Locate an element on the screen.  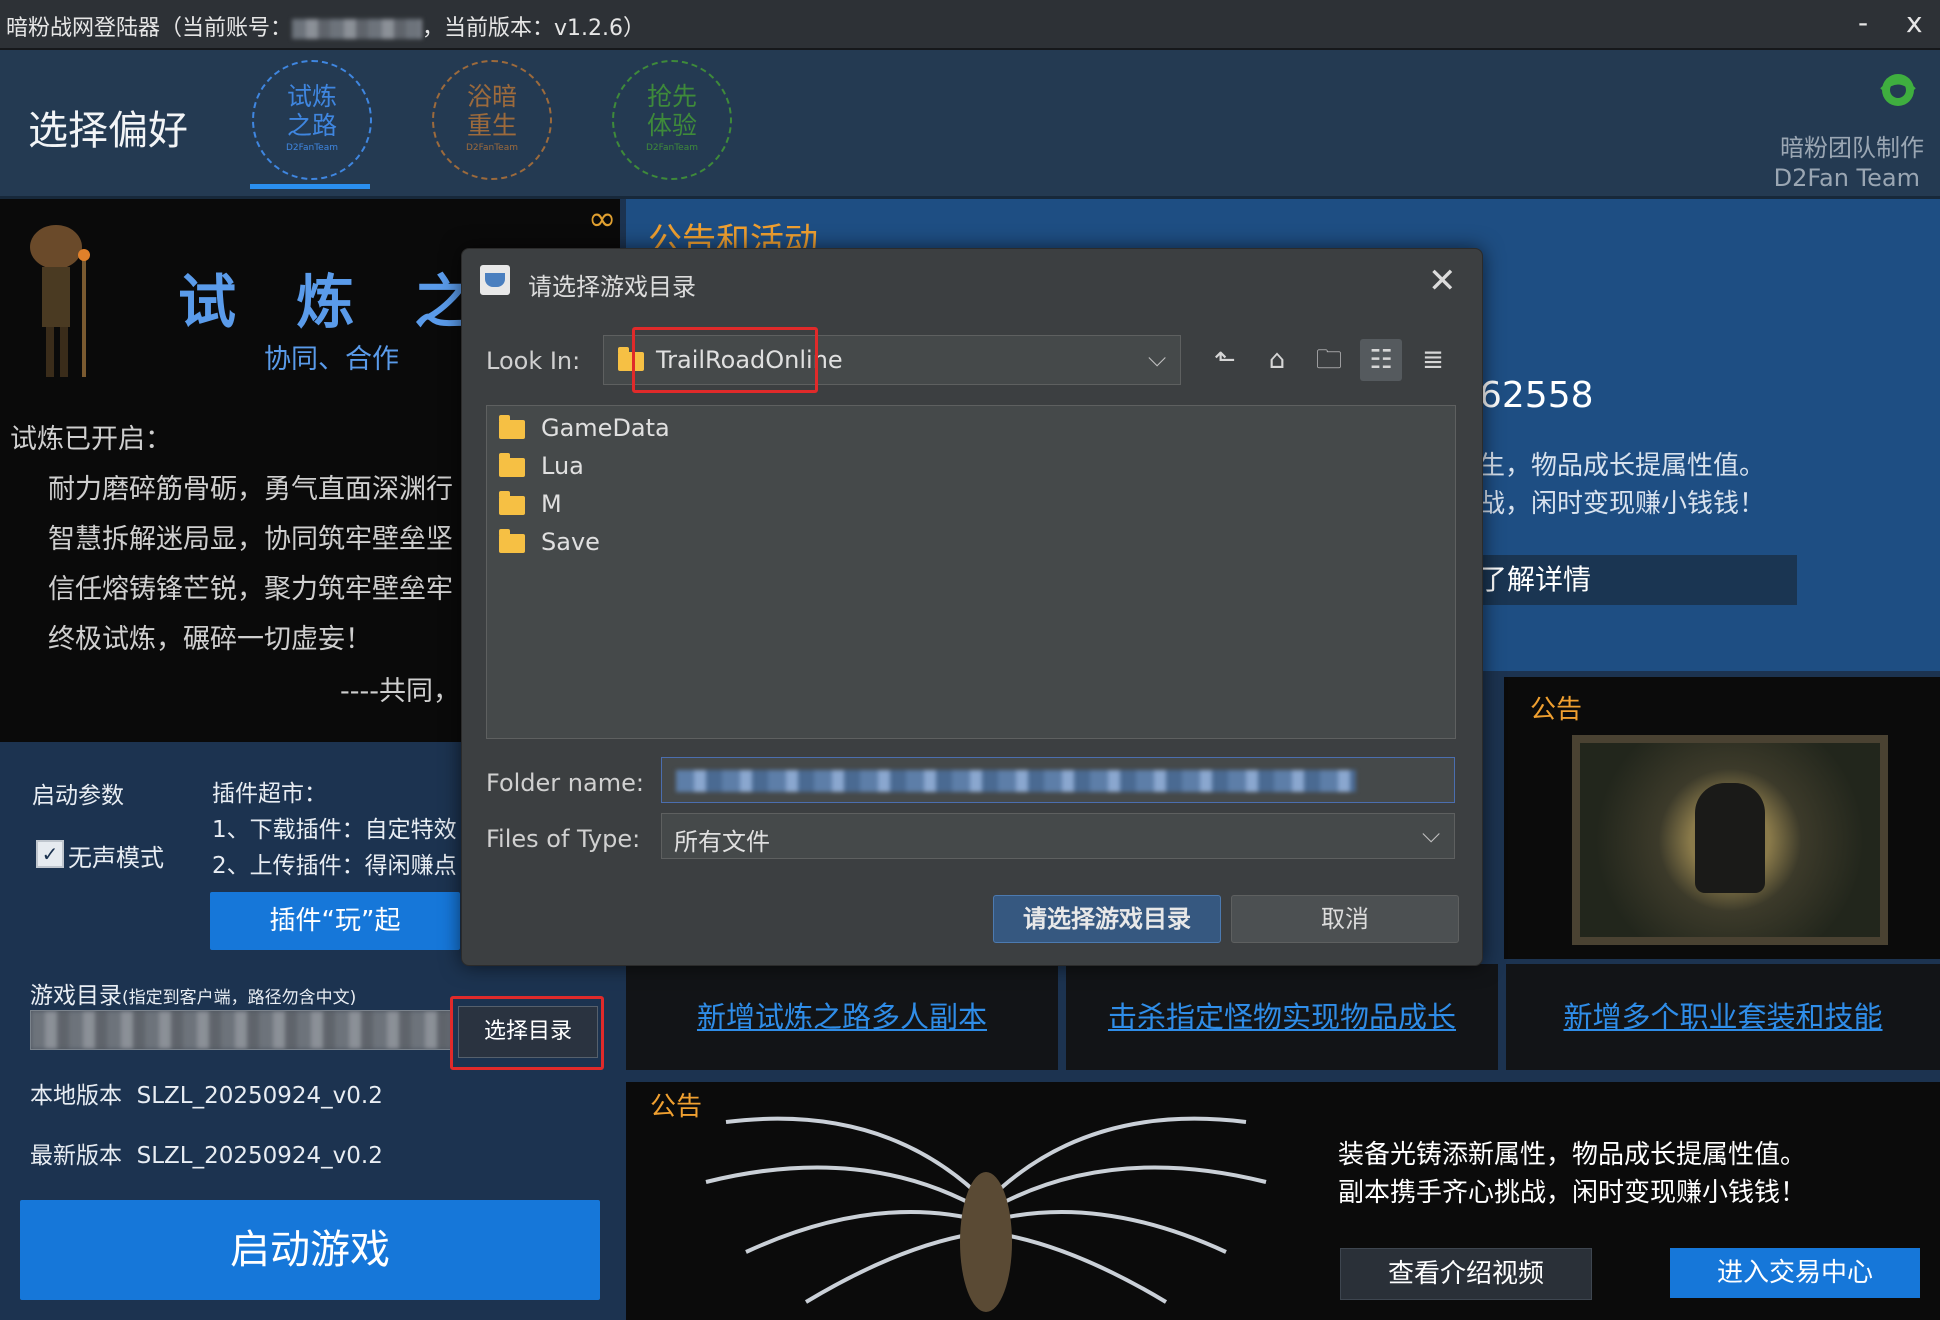
files-of-type-value: 所有文件 is located at coordinates (722, 842).